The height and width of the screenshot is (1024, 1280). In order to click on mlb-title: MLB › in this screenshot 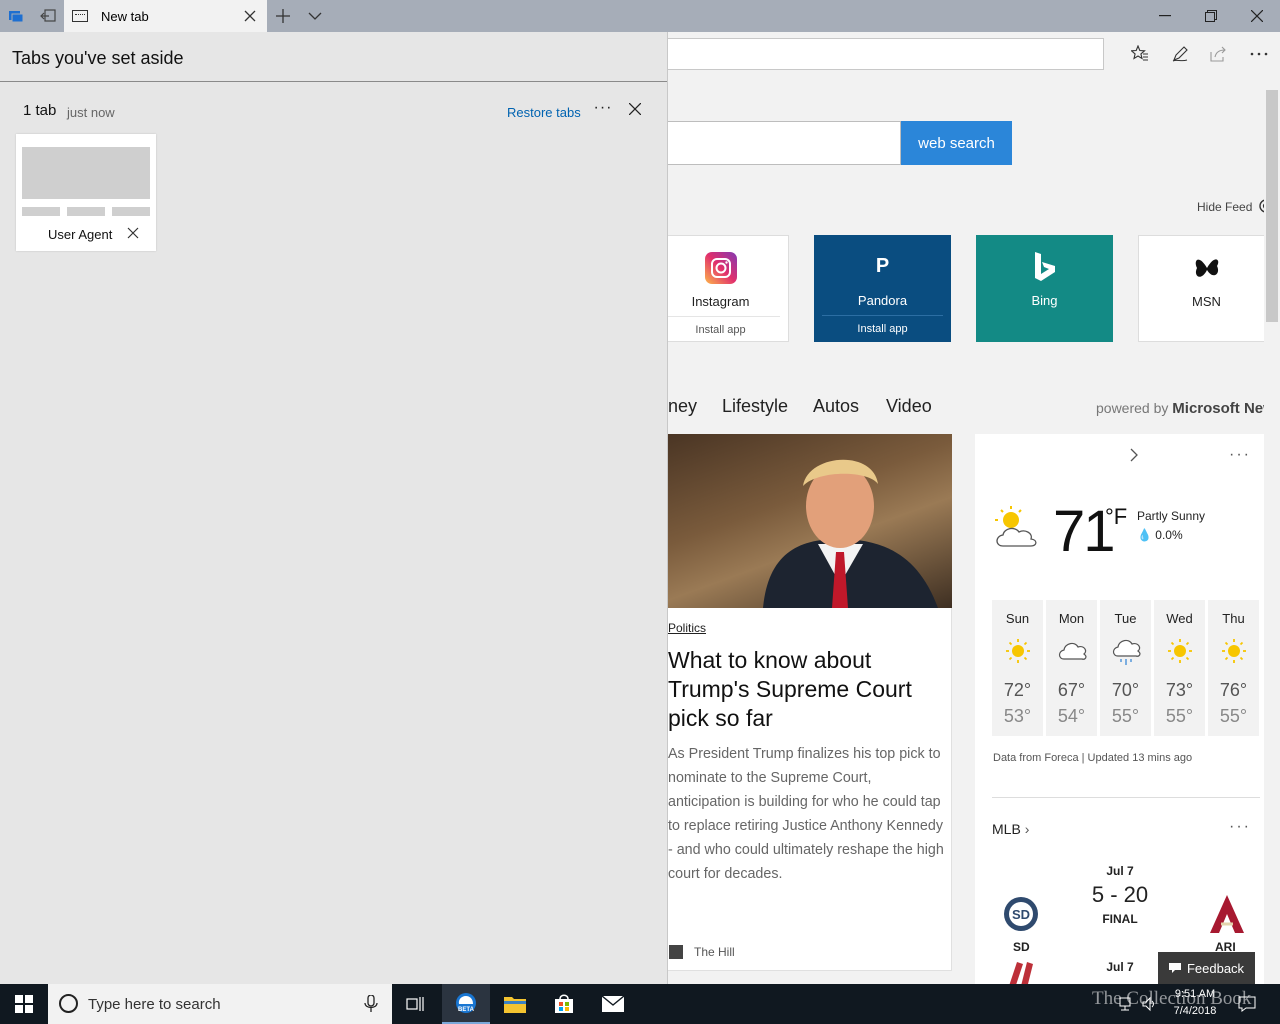, I will do `click(1010, 829)`.